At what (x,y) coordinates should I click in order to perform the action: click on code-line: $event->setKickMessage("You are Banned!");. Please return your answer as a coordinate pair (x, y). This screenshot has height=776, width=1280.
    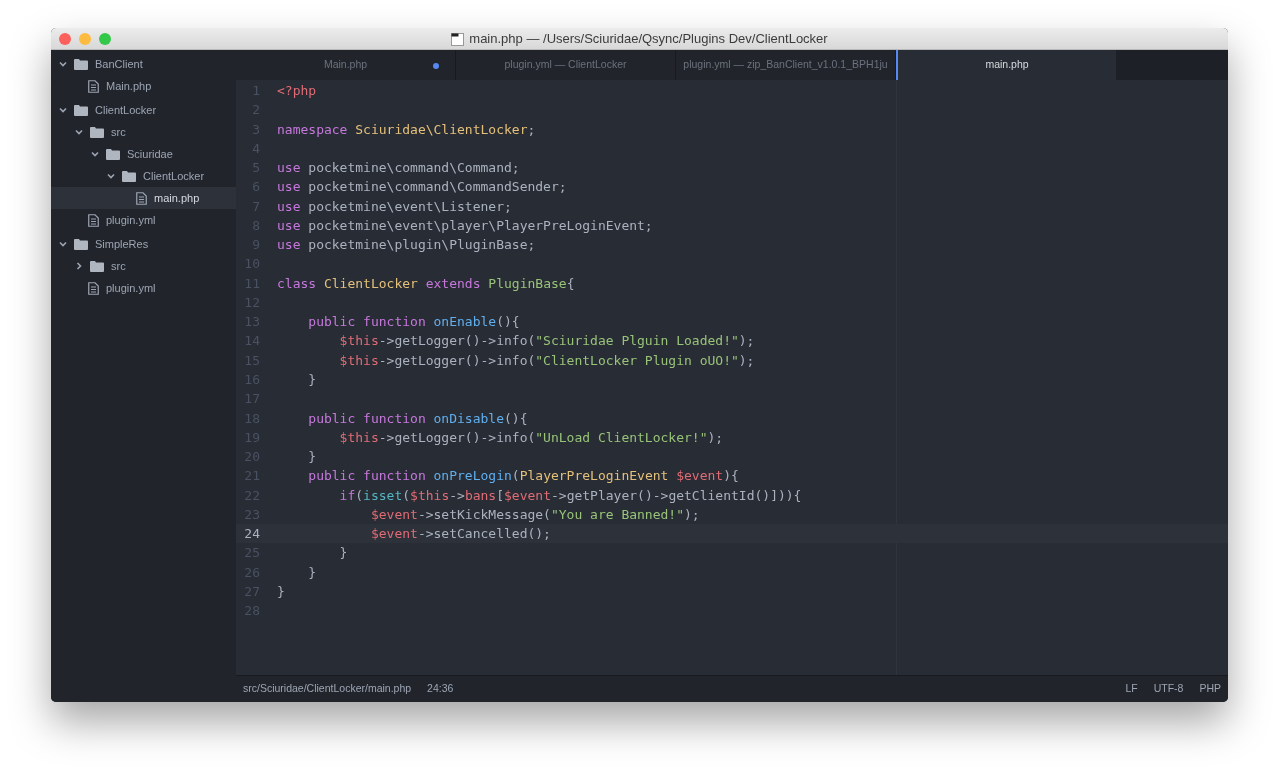
    Looking at the image, I should click on (534, 514).